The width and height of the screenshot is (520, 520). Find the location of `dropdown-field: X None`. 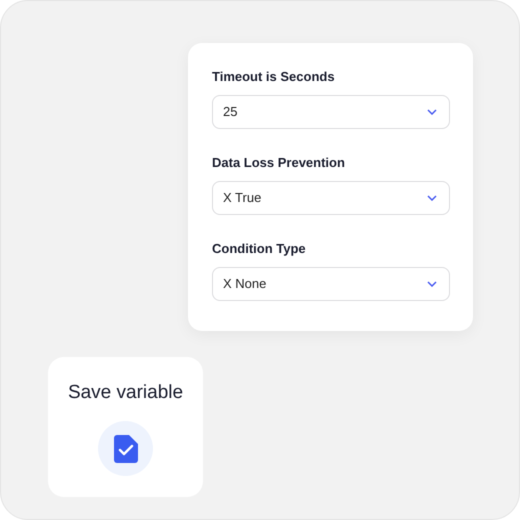

dropdown-field: X None is located at coordinates (331, 284).